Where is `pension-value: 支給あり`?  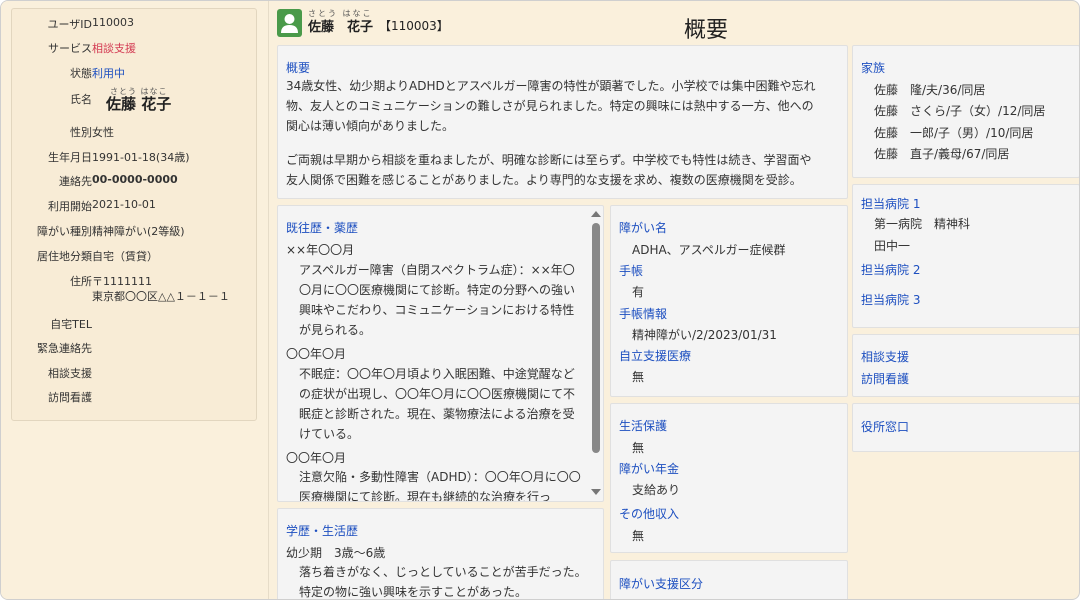
pension-value: 支給あり is located at coordinates (656, 490).